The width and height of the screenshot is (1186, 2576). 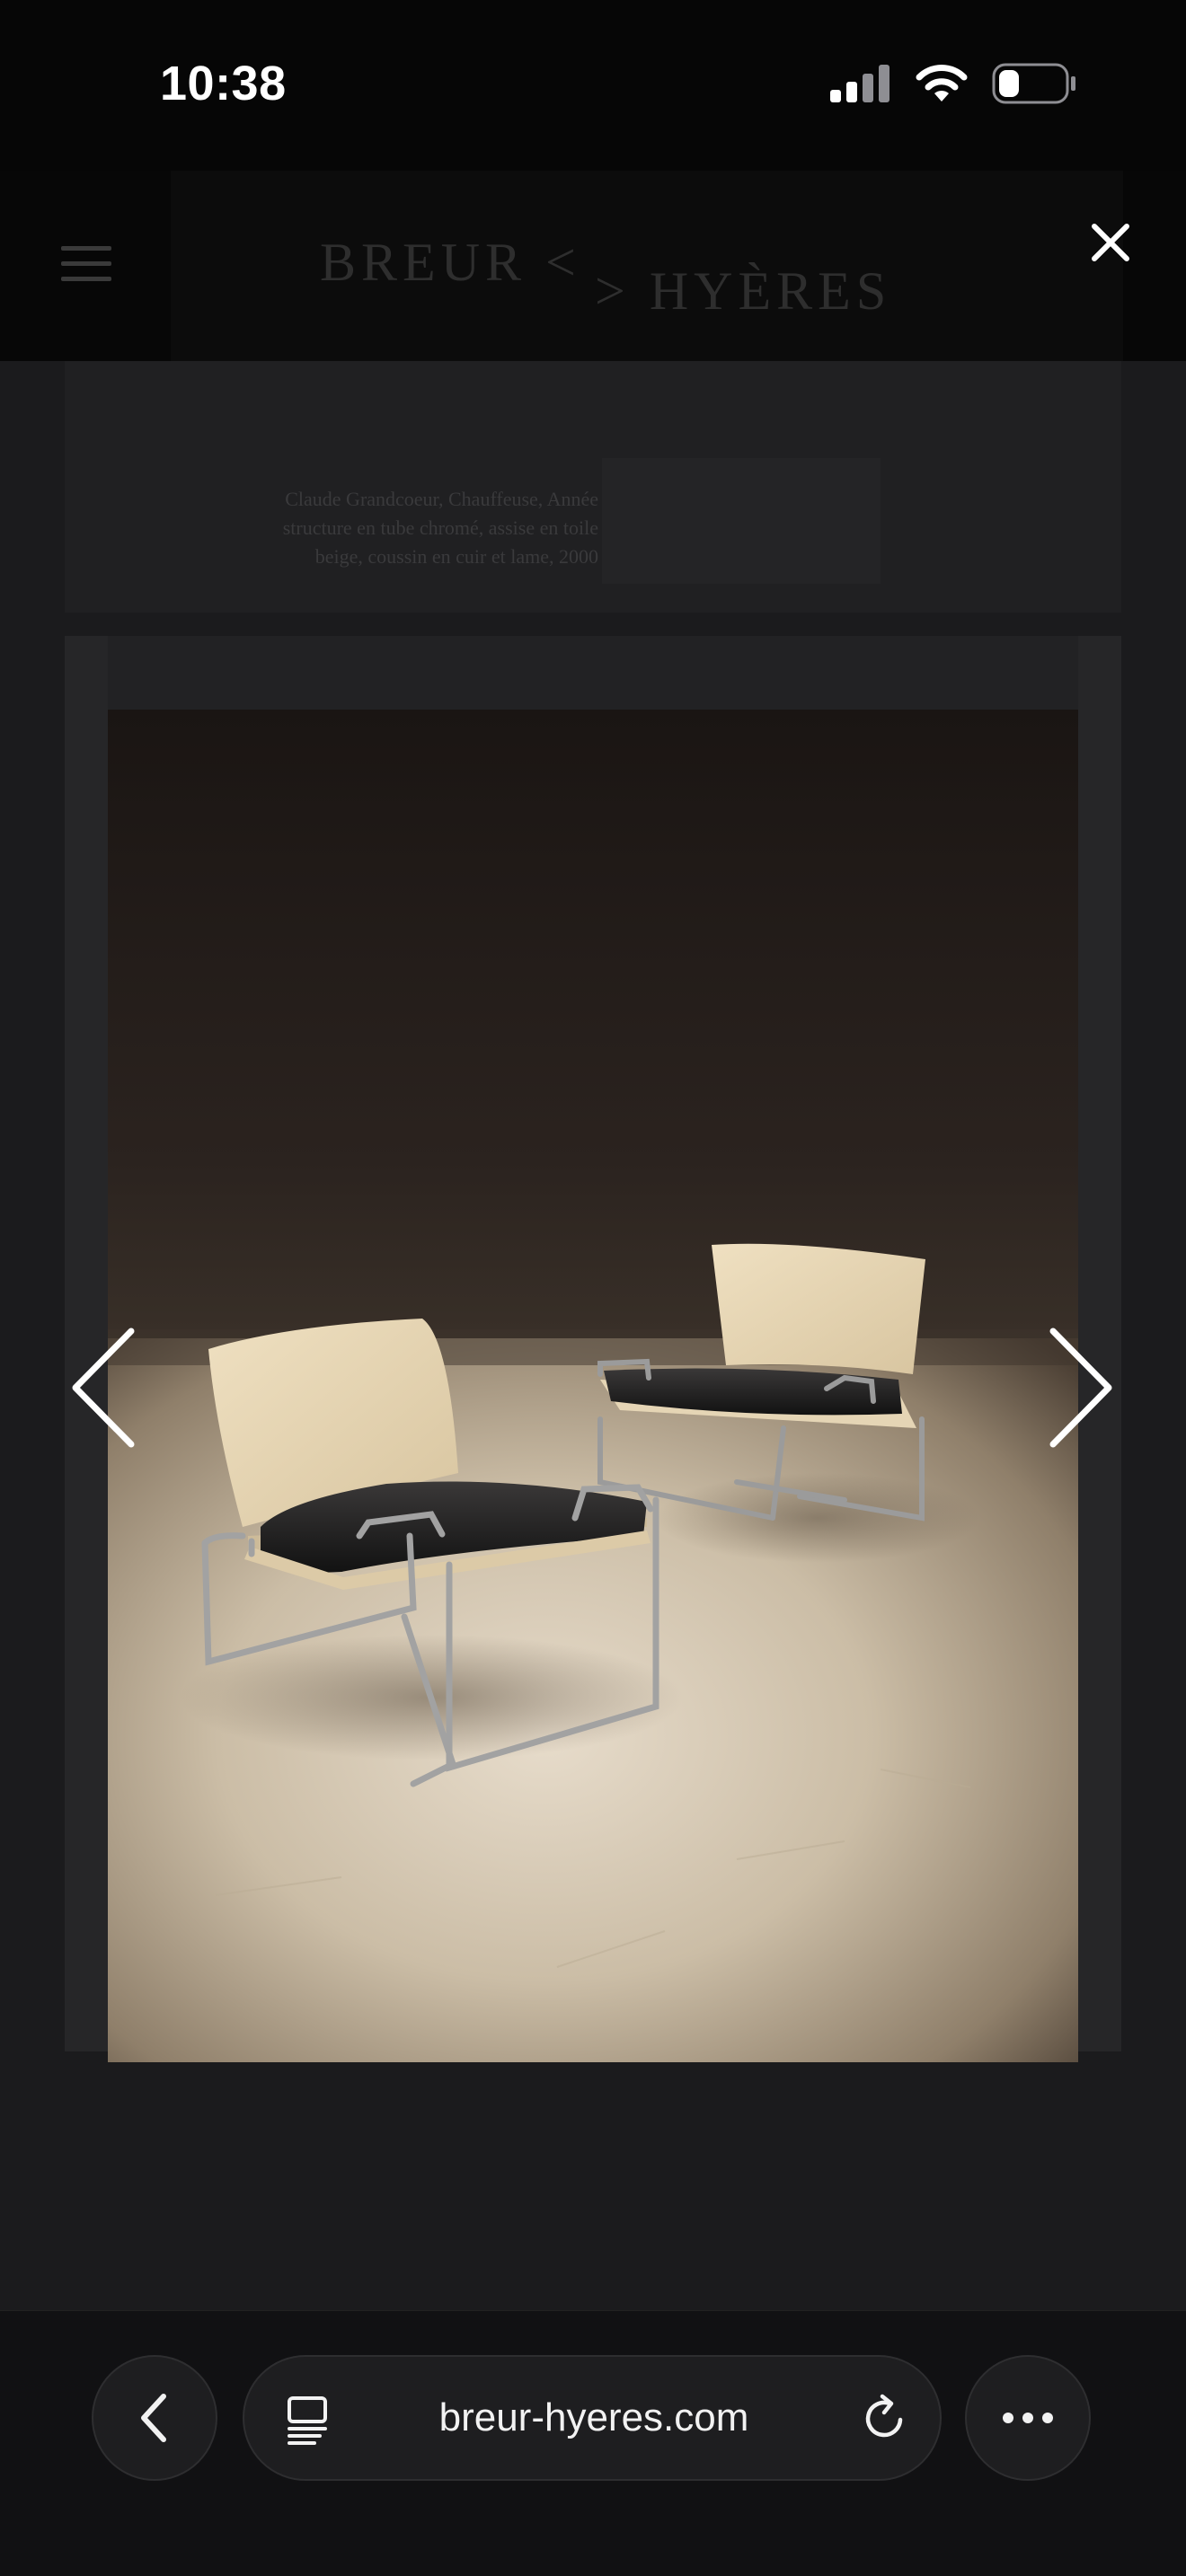 I want to click on caption-line: Claude Grandcoeur, Chauffeuse, Année, so click(x=441, y=499).